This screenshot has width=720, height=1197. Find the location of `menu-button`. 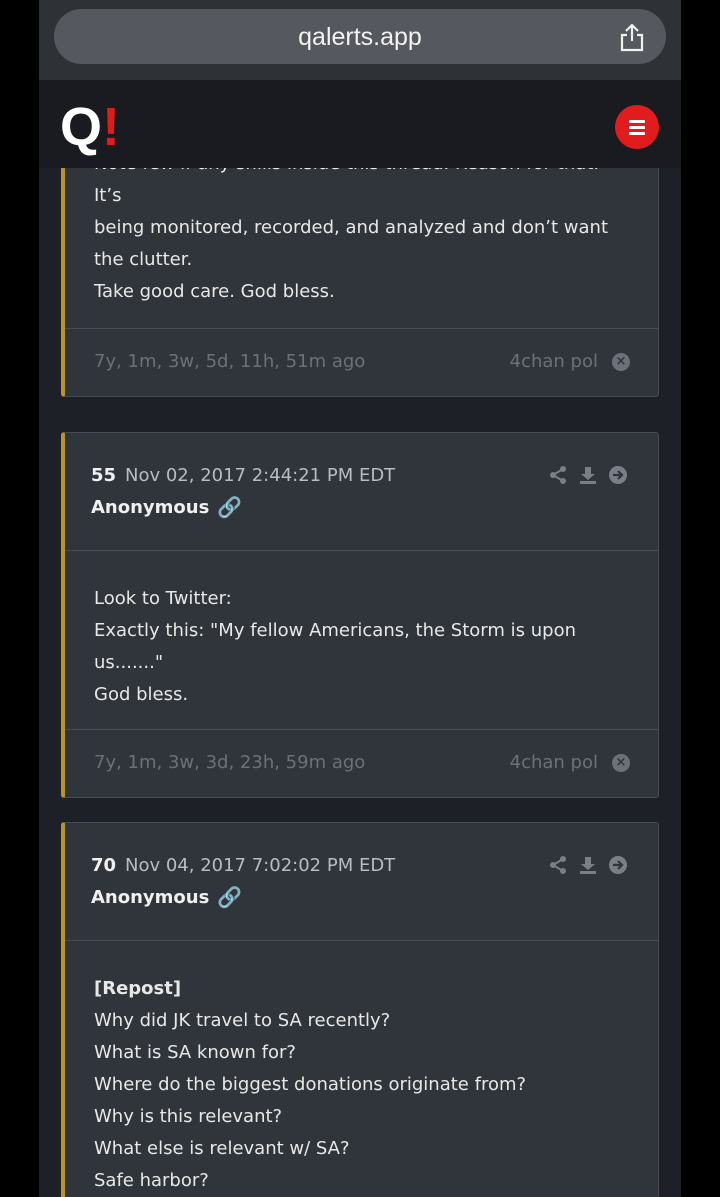

menu-button is located at coordinates (637, 127).